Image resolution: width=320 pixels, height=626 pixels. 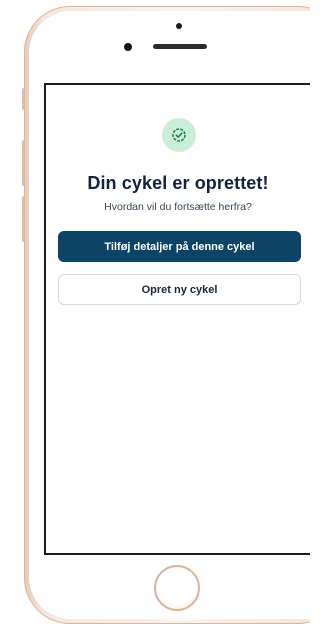 I want to click on create-new-bike-button: Opret ny cykel, so click(x=179, y=289).